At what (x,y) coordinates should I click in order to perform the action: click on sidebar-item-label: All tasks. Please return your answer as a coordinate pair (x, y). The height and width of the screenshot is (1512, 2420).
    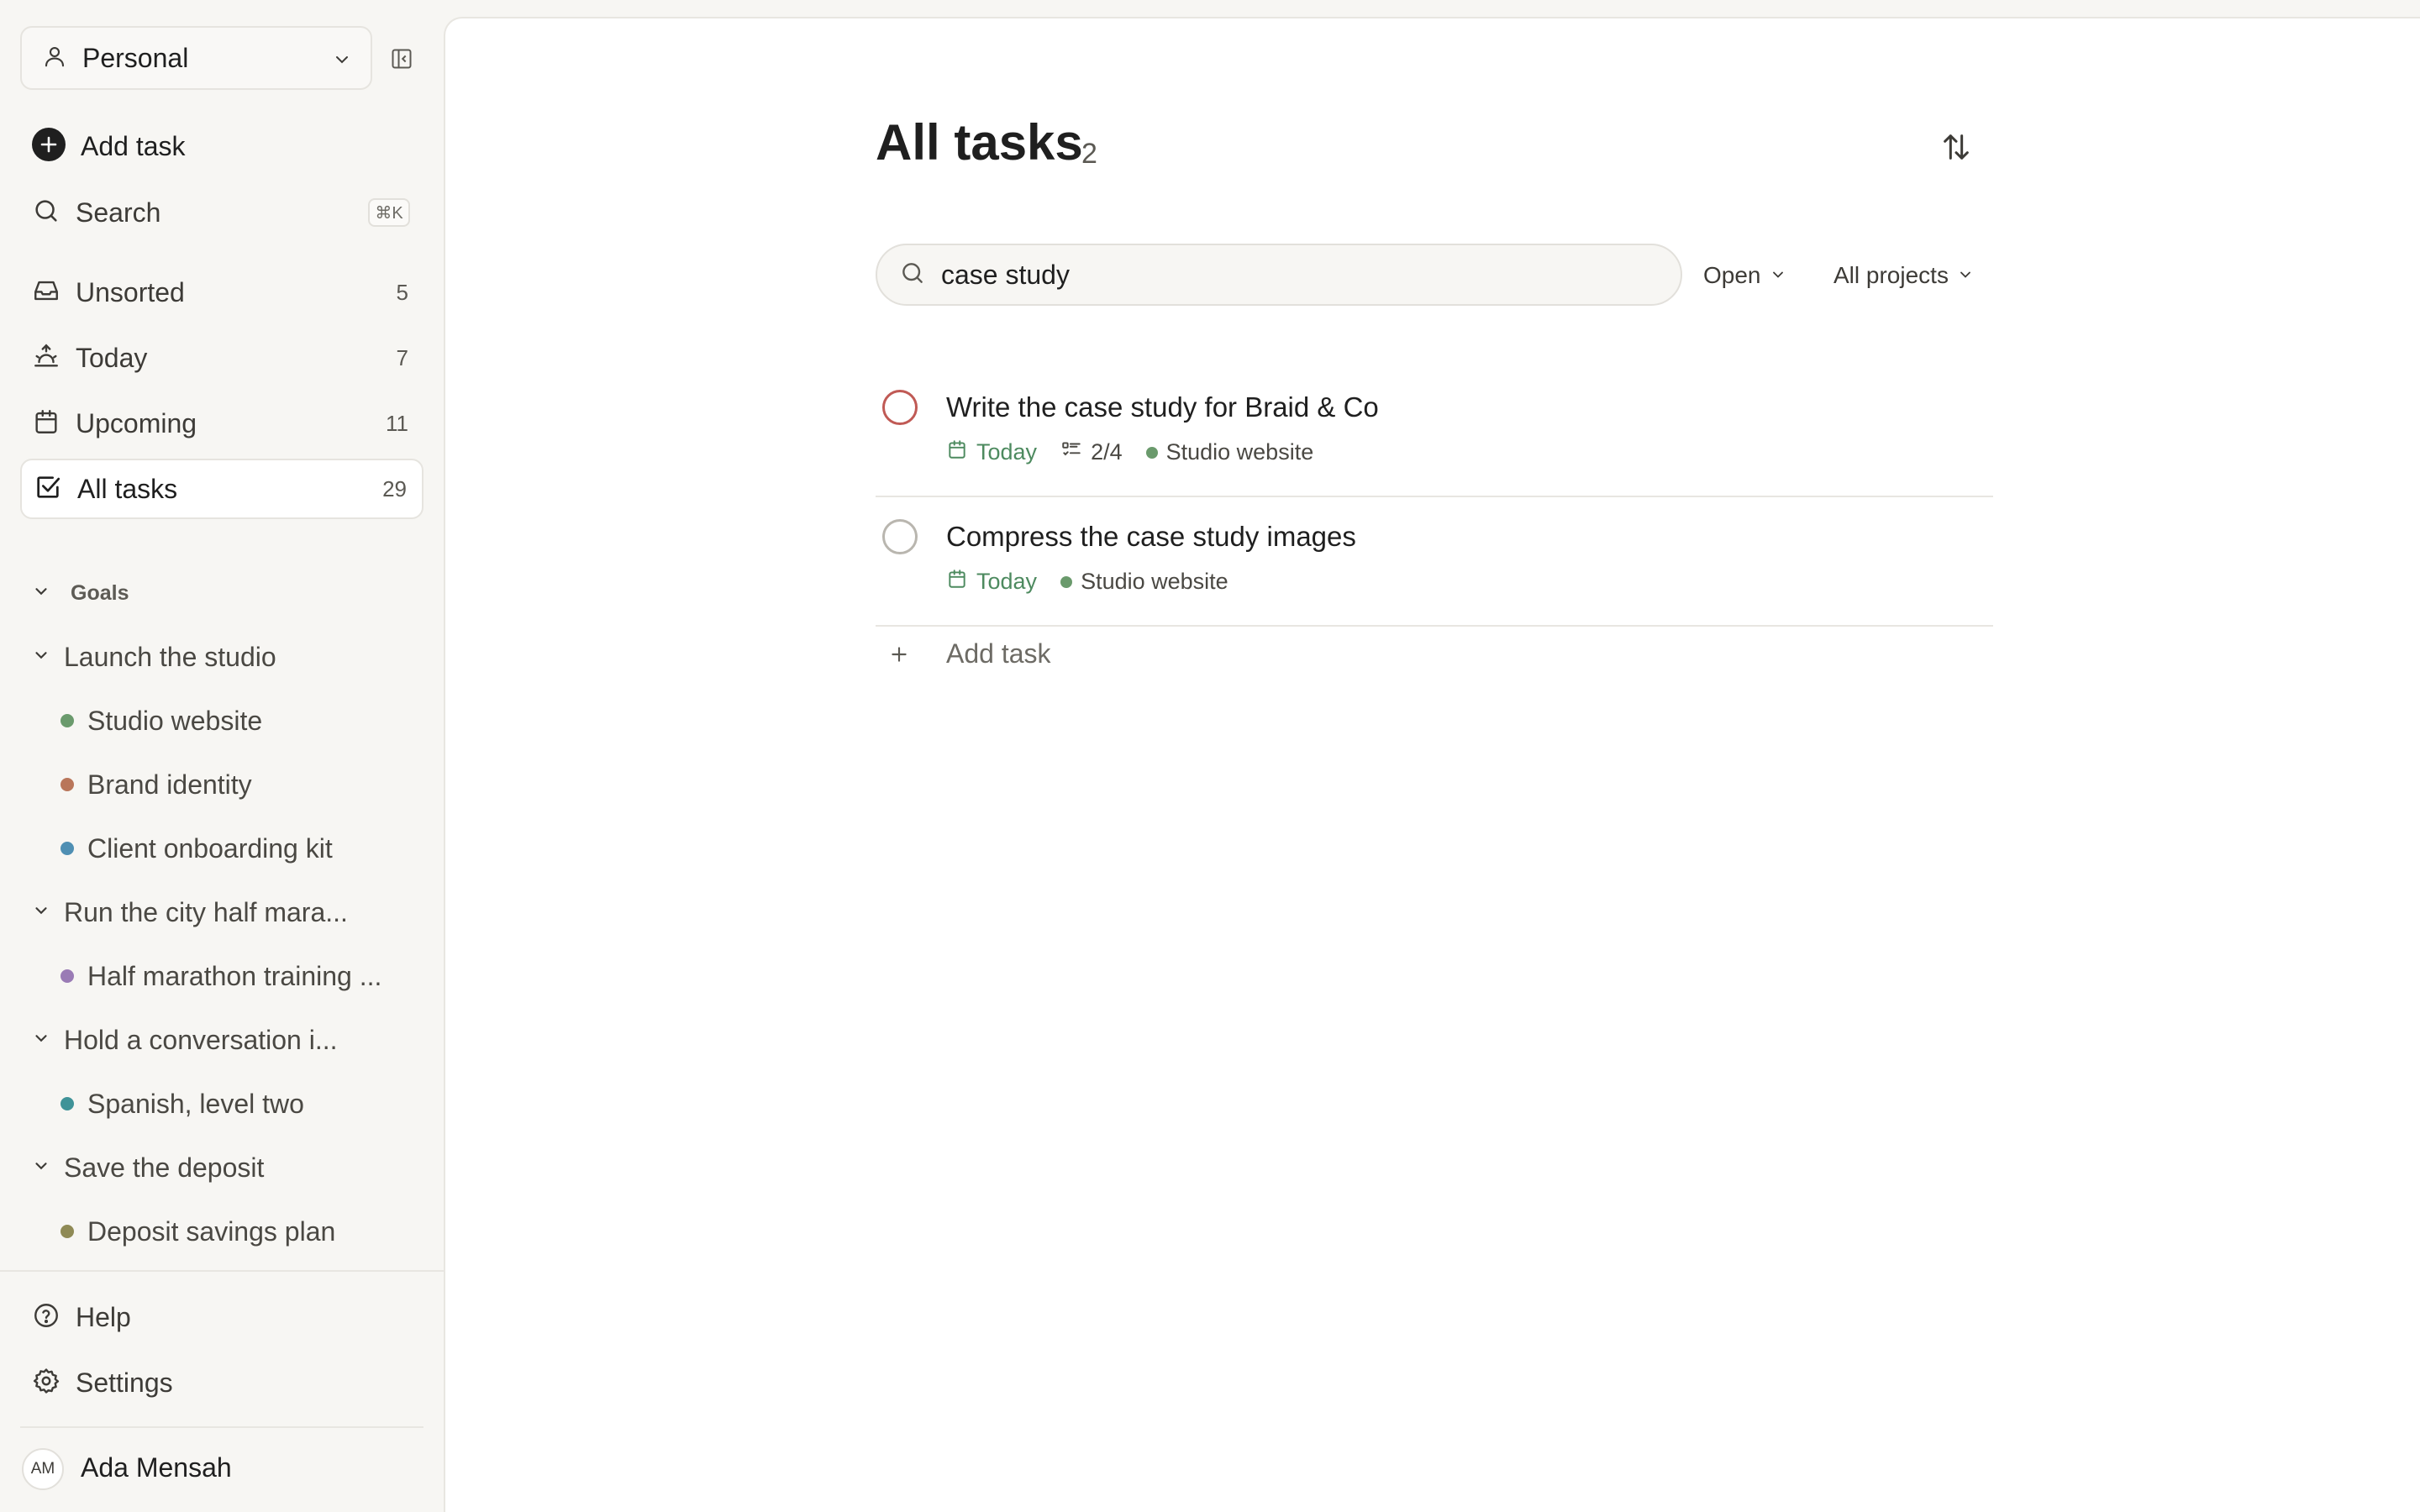
    Looking at the image, I should click on (128, 488).